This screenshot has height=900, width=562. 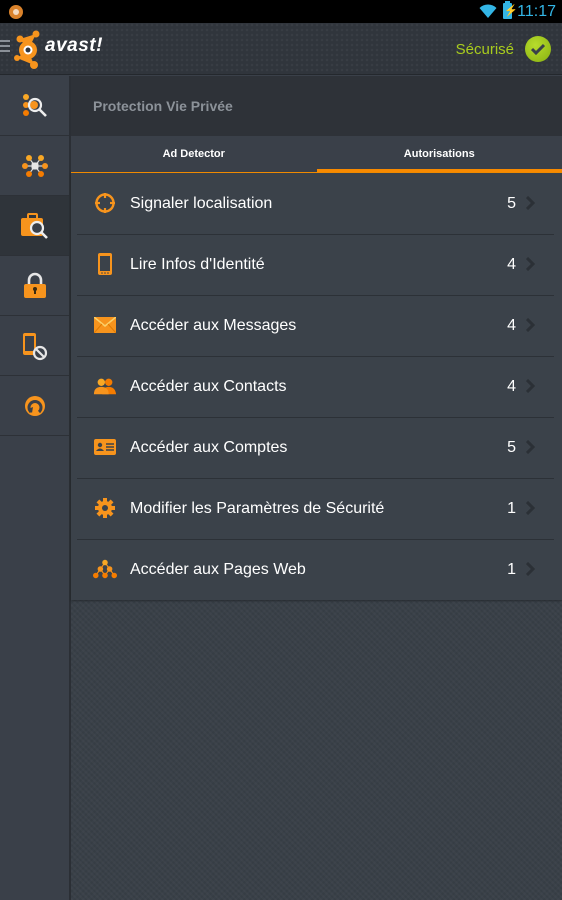 What do you see at coordinates (209, 447) in the screenshot?
I see `permission-label: Accéder aux Comptes` at bounding box center [209, 447].